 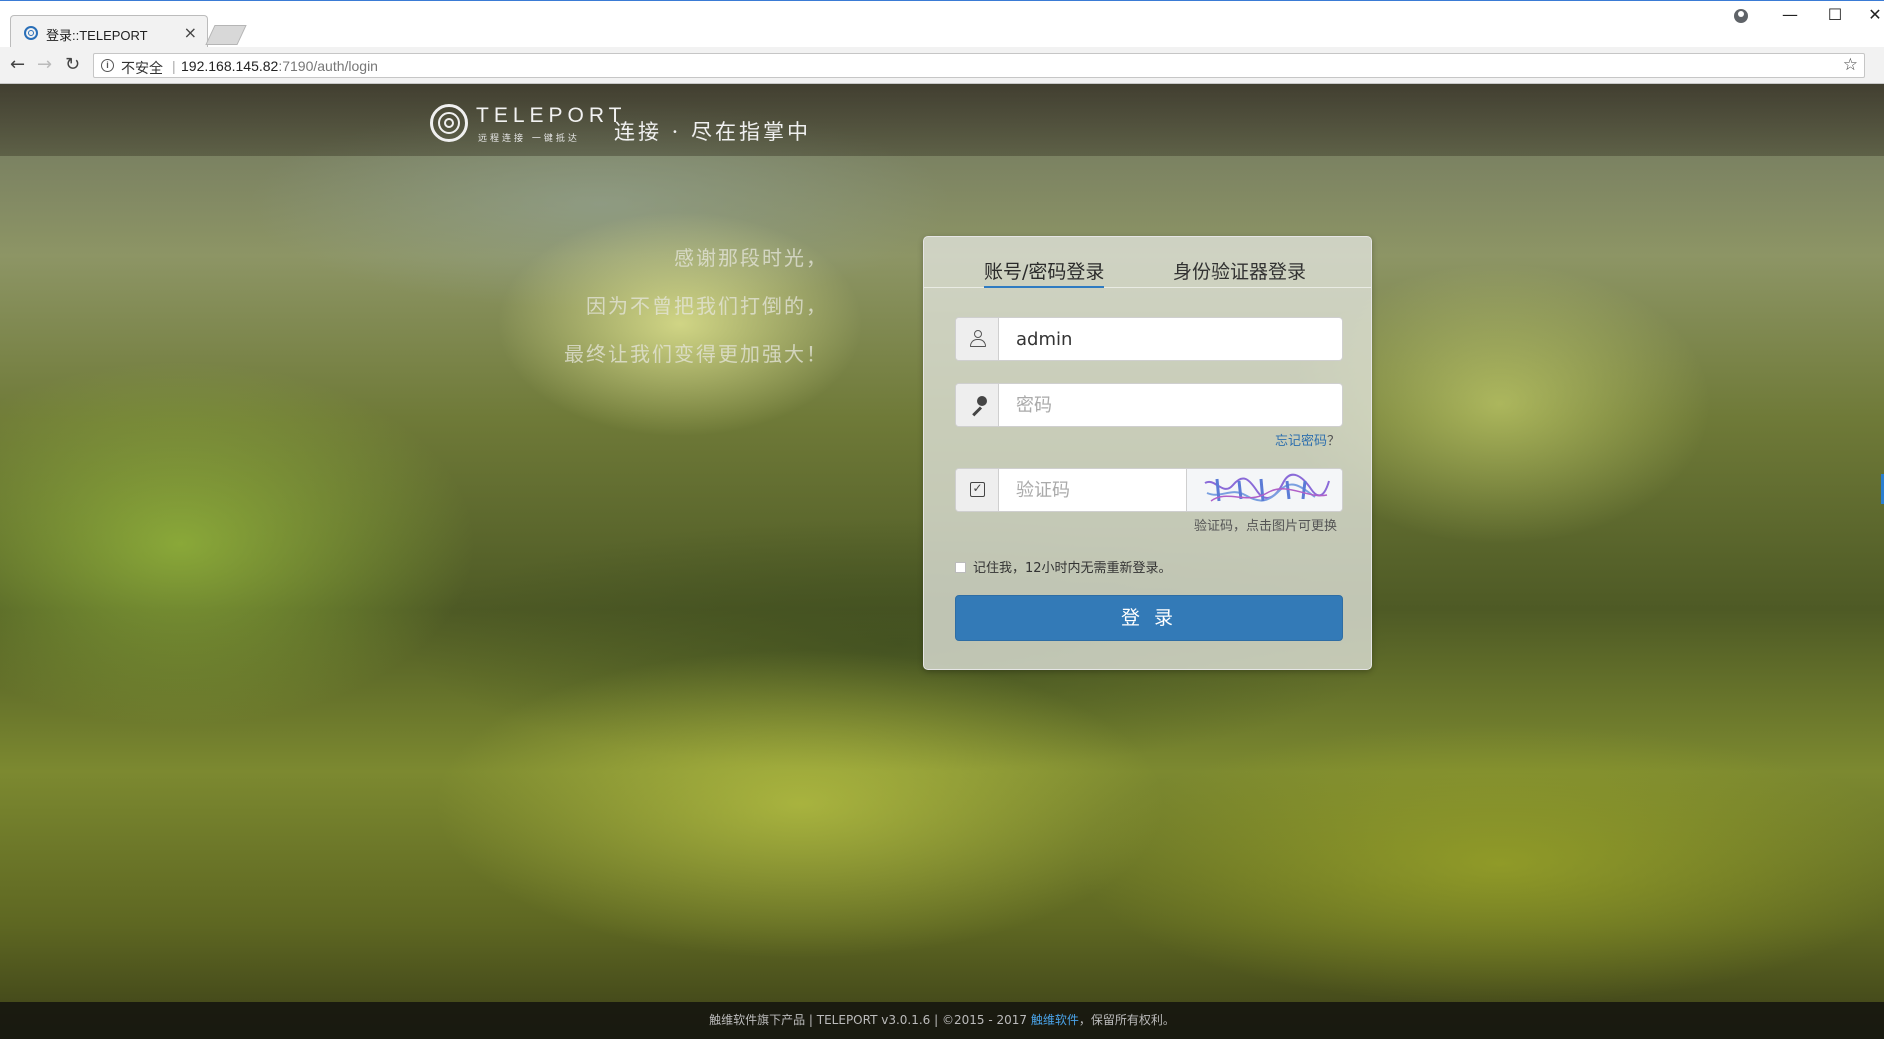 What do you see at coordinates (707, 306) in the screenshot?
I see `poem-line-2: 因为不曾把我们打倒的，` at bounding box center [707, 306].